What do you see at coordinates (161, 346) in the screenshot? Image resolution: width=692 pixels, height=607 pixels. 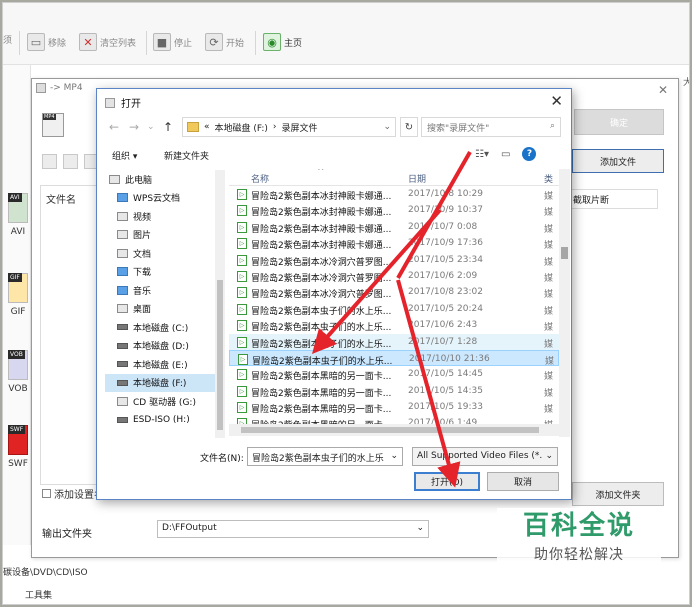 I see `nav-item: 本地磁盘 (D:)` at bounding box center [161, 346].